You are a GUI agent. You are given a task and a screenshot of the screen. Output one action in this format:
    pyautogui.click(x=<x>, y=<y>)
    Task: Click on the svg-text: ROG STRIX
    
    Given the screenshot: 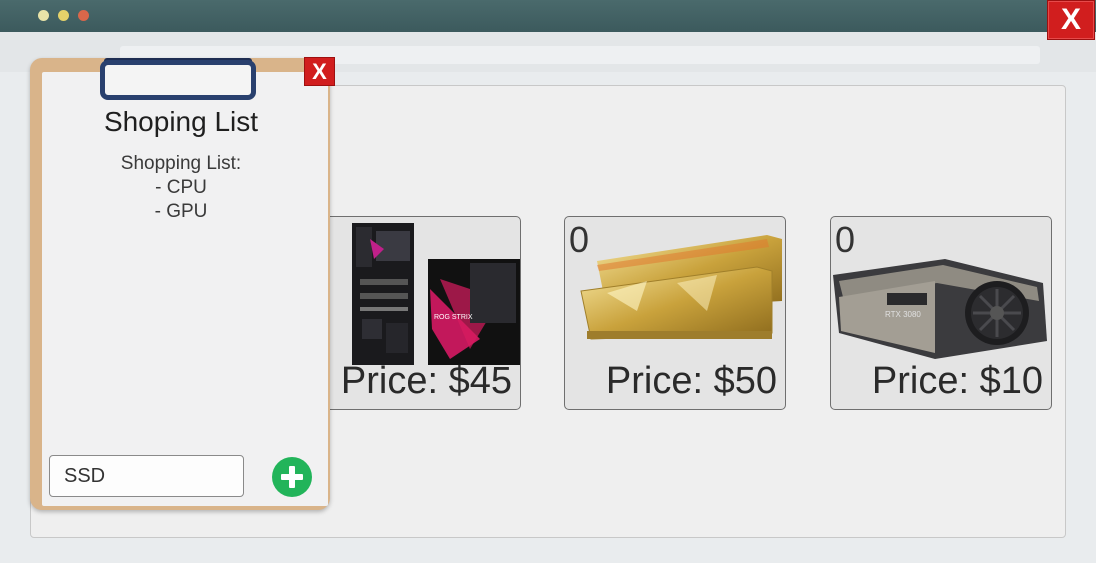 What is the action you would take?
    pyautogui.click(x=453, y=317)
    